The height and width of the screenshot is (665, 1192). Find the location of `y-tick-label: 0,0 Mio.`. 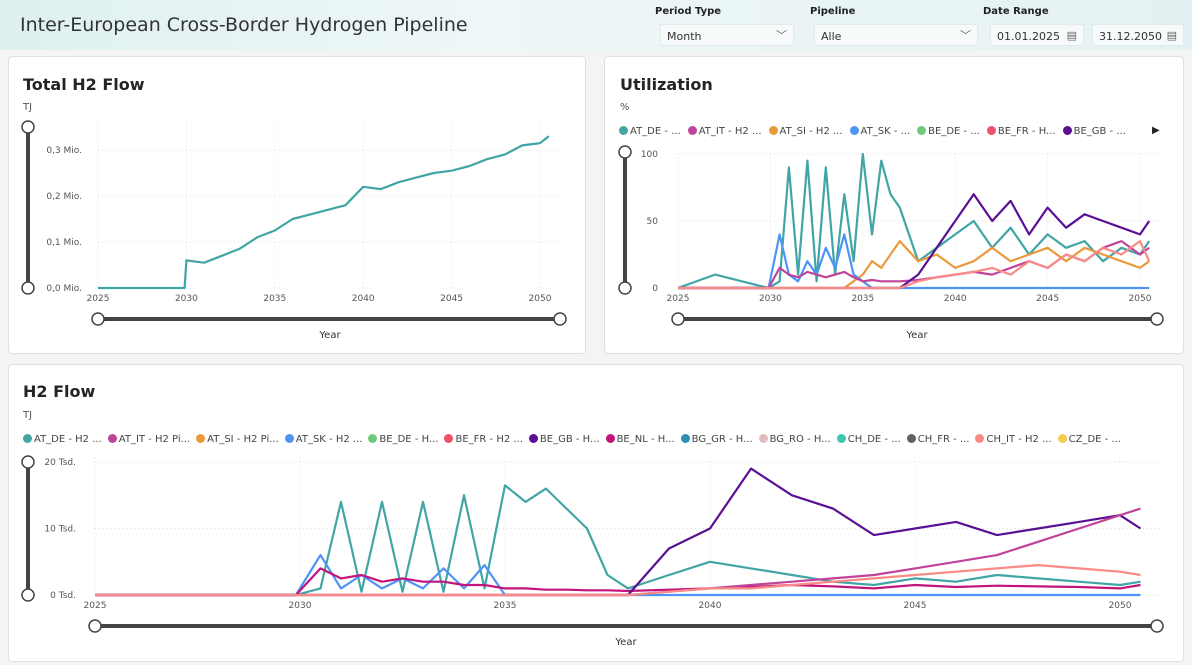

y-tick-label: 0,0 Mio. is located at coordinates (64, 289).